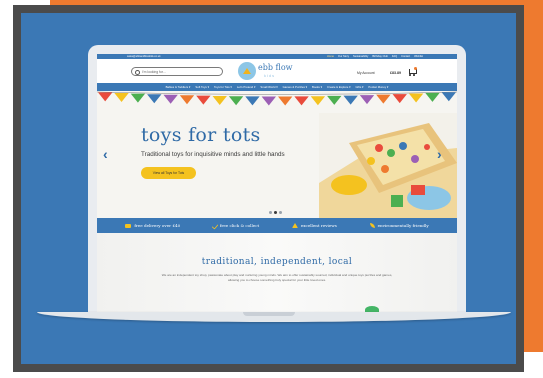  Describe the element at coordinates (277, 98) in the screenshot. I see `bunting-decoration` at that location.